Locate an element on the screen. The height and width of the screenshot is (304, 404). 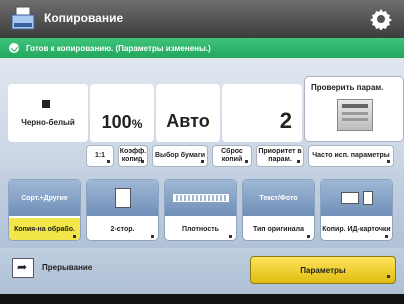
id-card-icon-area is located at coordinates (356, 198).